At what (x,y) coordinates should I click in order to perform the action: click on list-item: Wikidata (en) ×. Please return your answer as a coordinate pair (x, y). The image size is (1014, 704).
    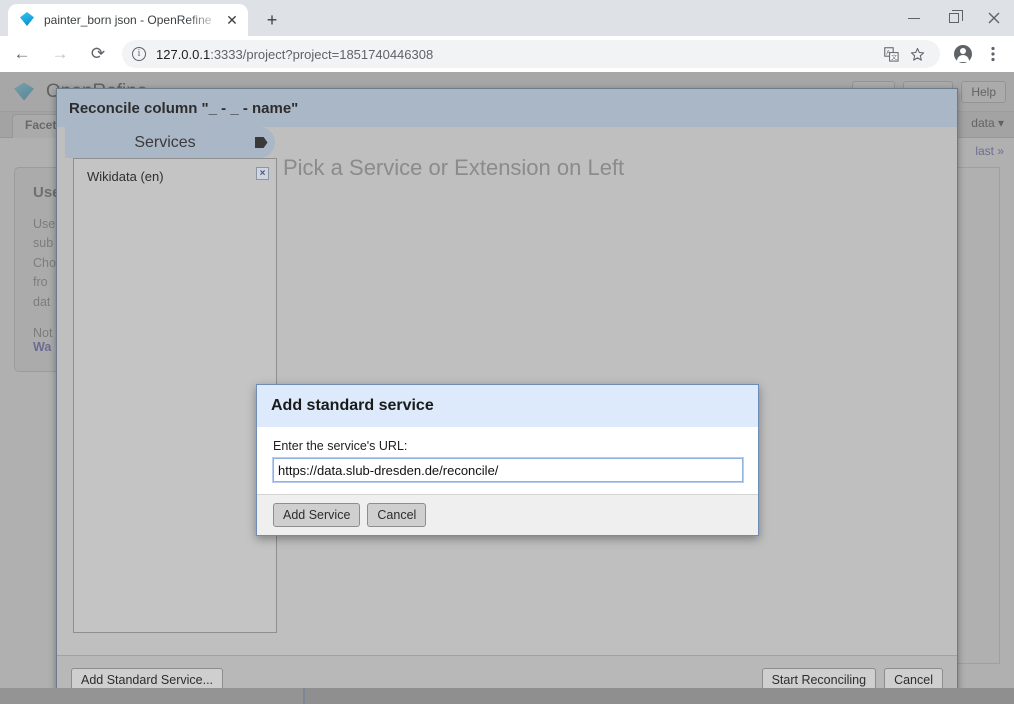
    Looking at the image, I should click on (175, 176).